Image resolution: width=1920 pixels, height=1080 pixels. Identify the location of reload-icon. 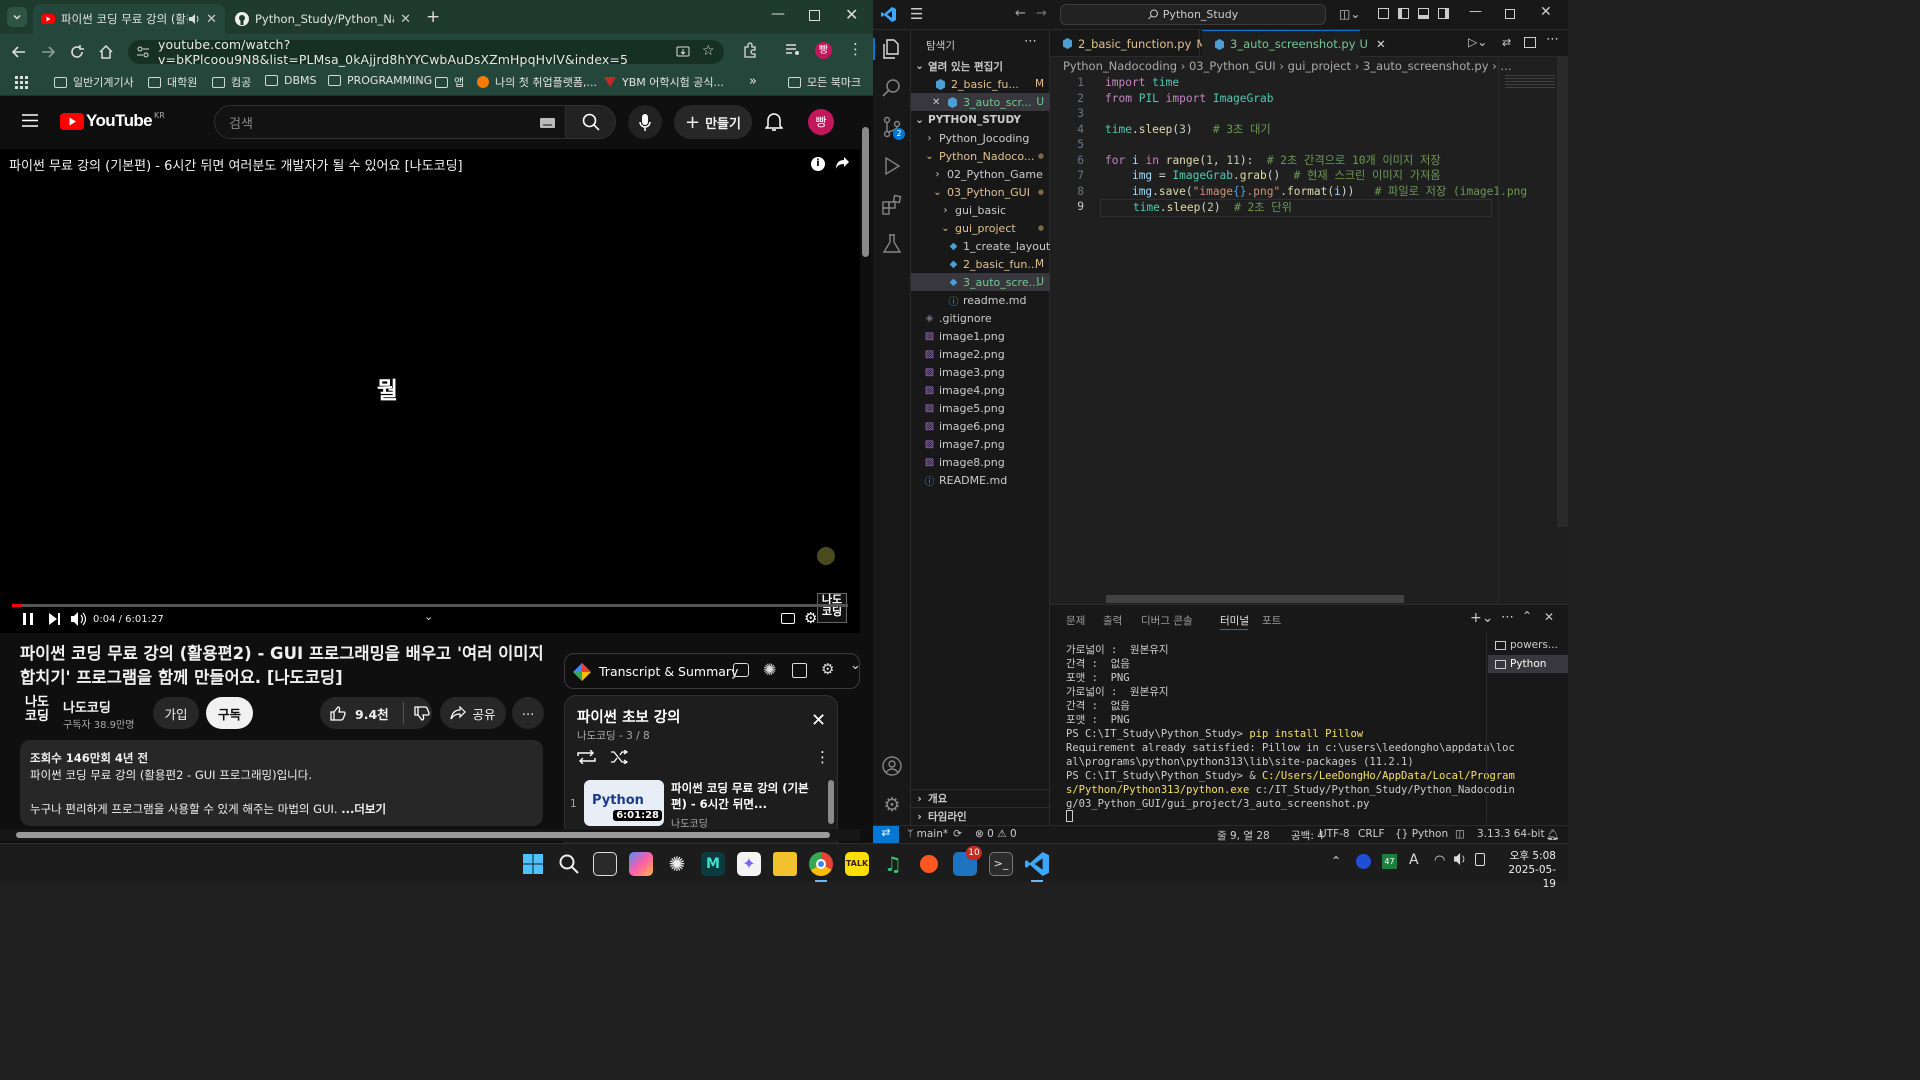
(77, 52).